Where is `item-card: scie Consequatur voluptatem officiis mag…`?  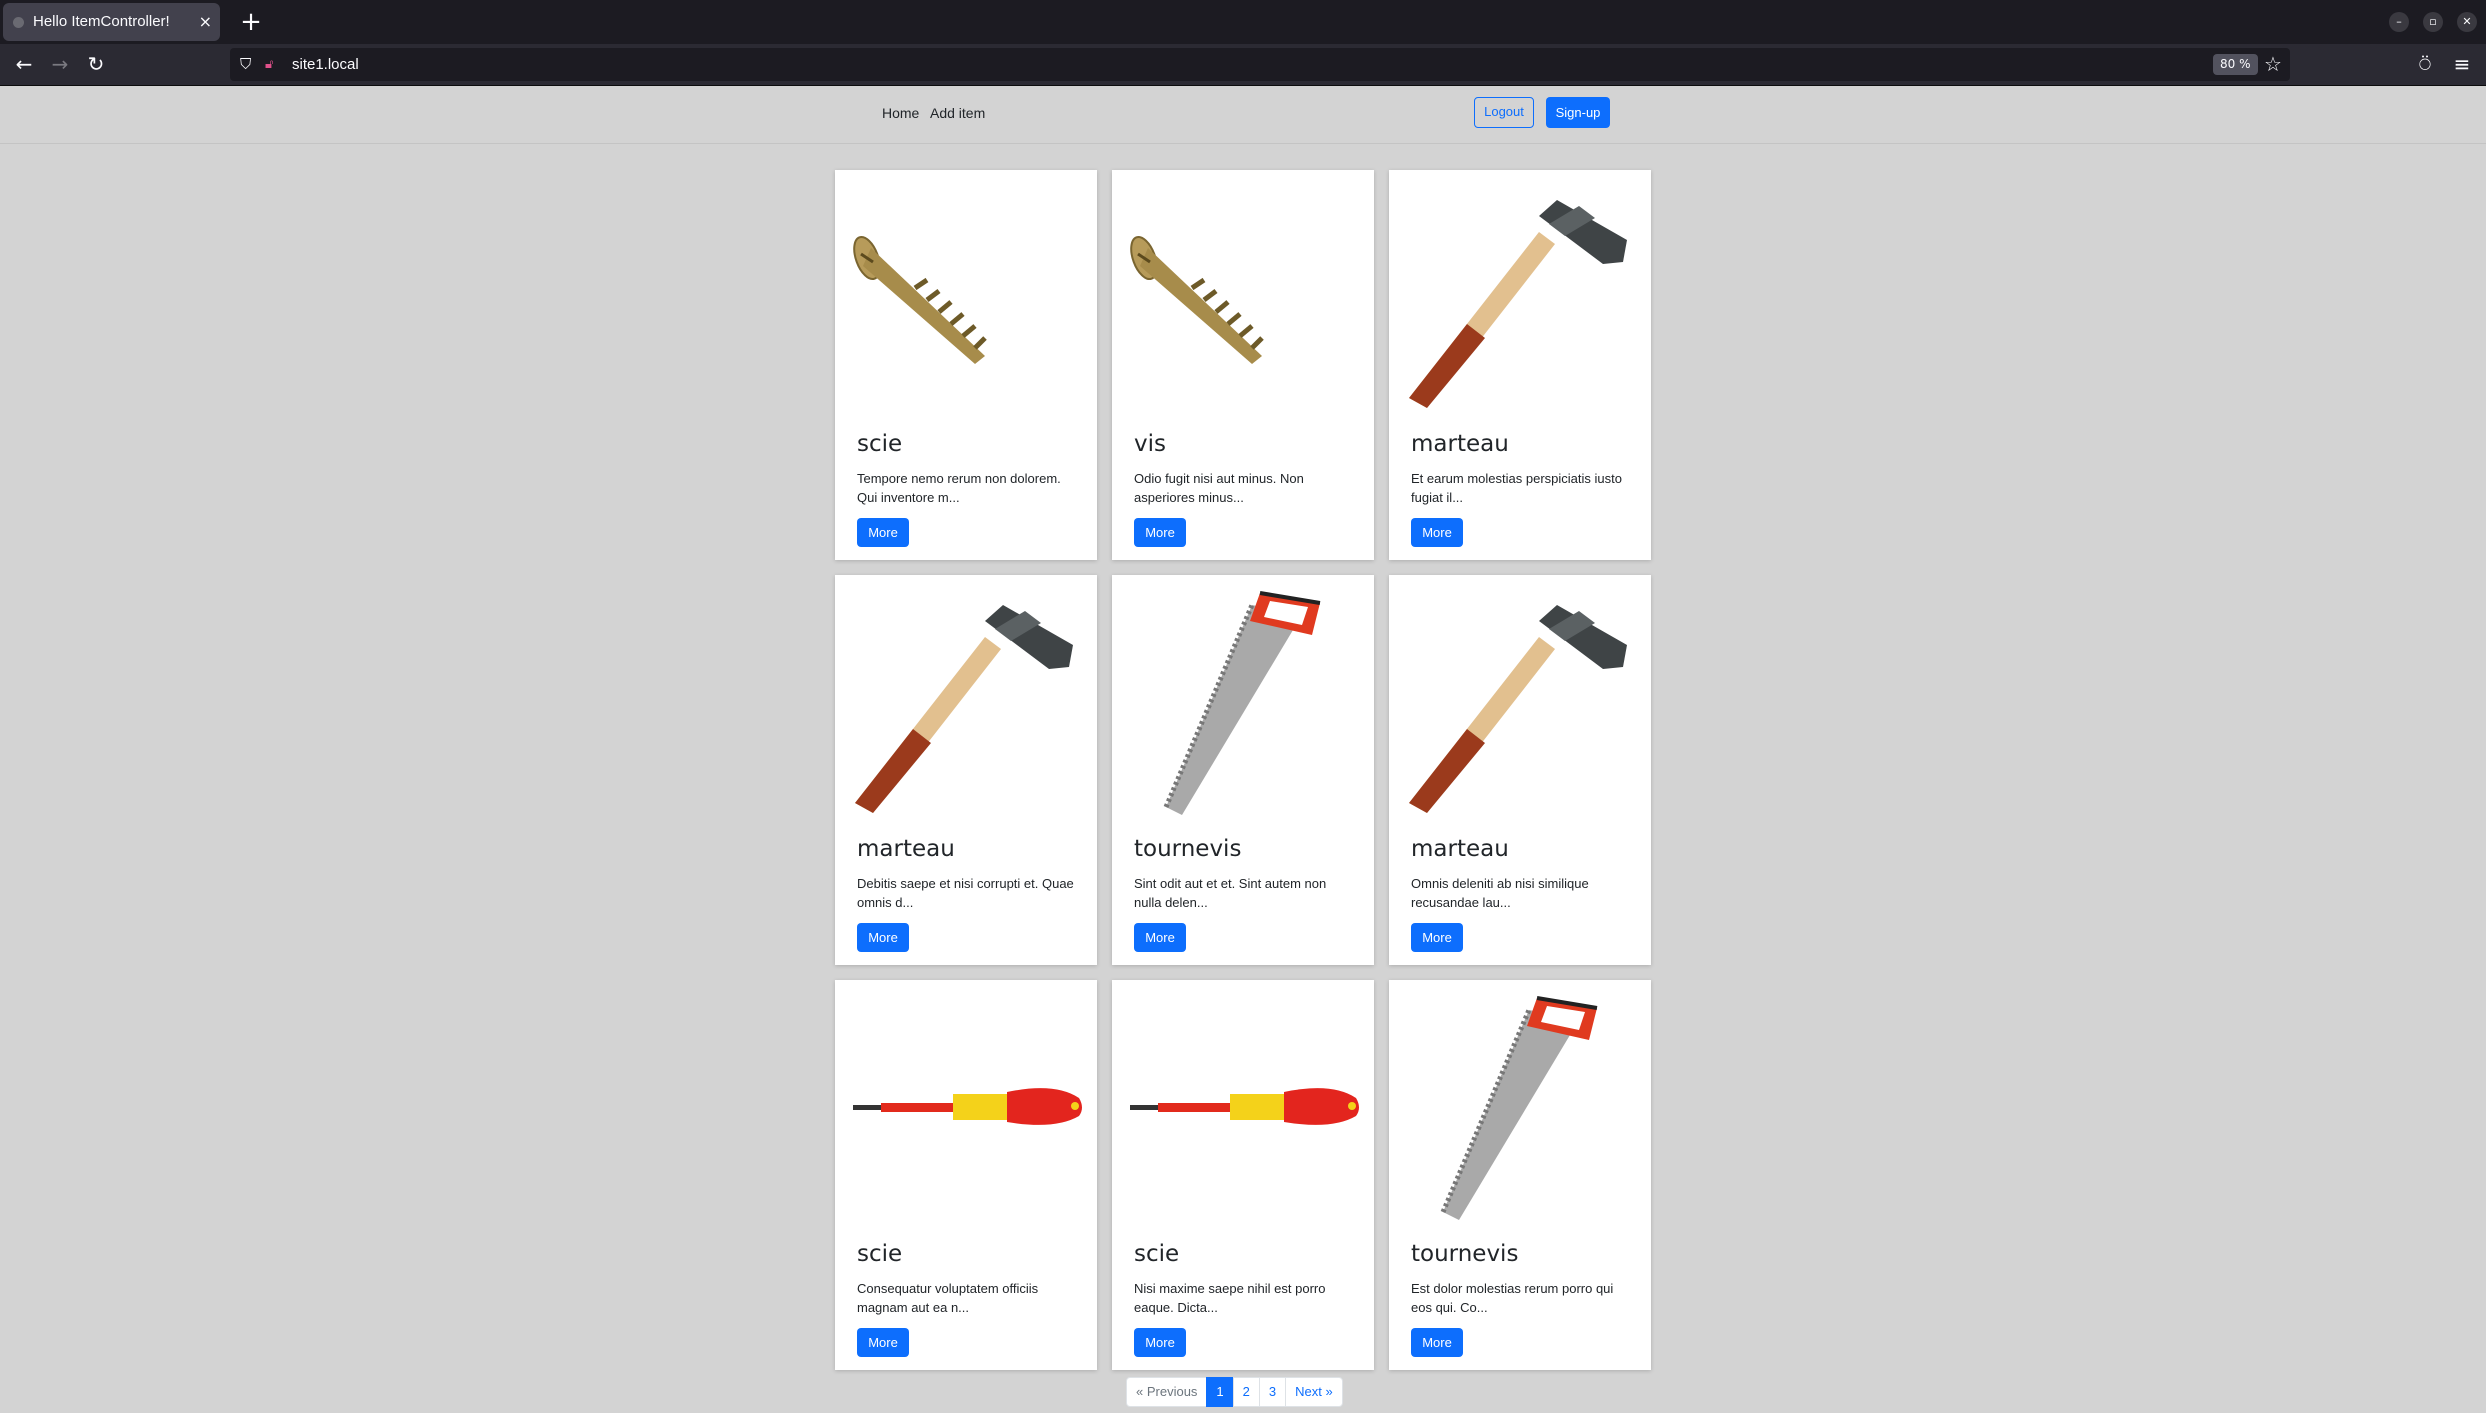 item-card: scie Consequatur voluptatem officiis mag… is located at coordinates (966, 1175).